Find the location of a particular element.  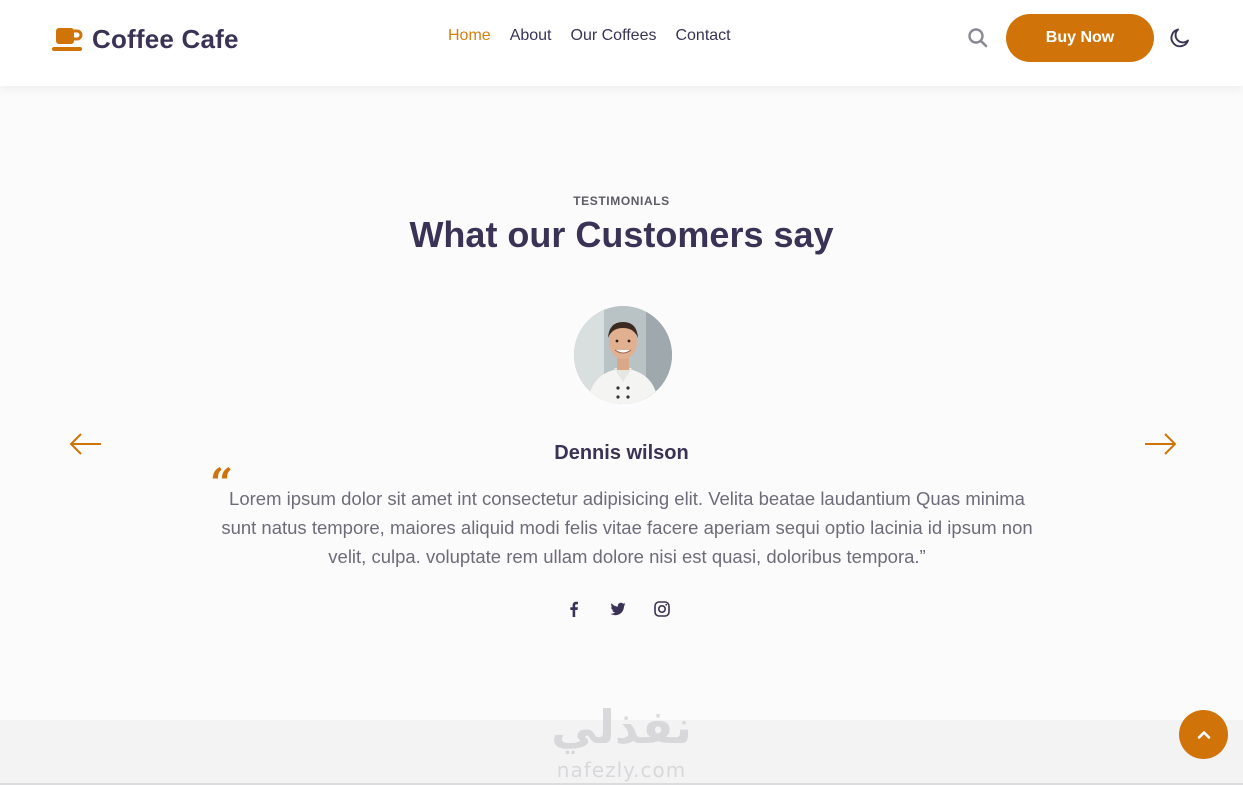

nav-our-coffees: Our Coffees is located at coordinates (614, 36).